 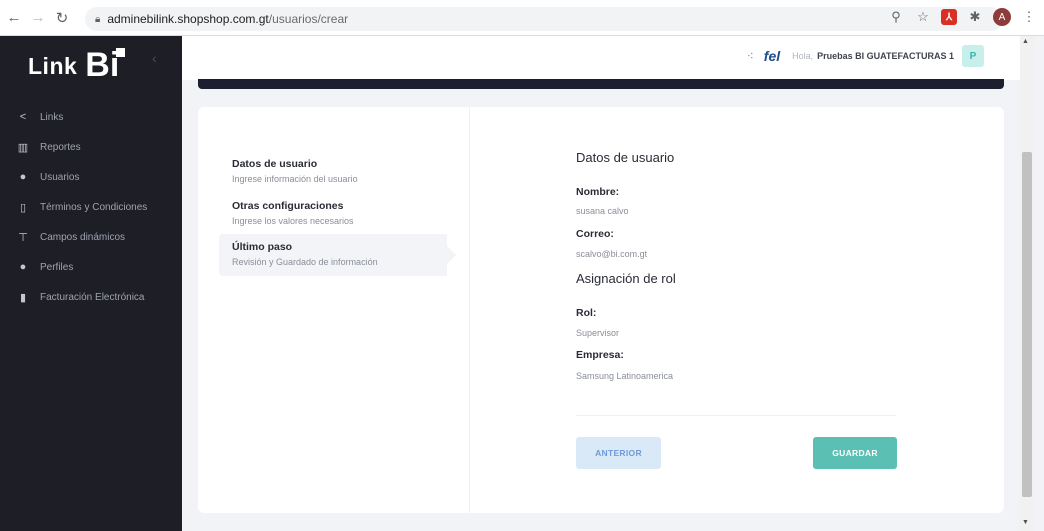 What do you see at coordinates (949, 17) in the screenshot?
I see `pdf-extension-icon: ⅄` at bounding box center [949, 17].